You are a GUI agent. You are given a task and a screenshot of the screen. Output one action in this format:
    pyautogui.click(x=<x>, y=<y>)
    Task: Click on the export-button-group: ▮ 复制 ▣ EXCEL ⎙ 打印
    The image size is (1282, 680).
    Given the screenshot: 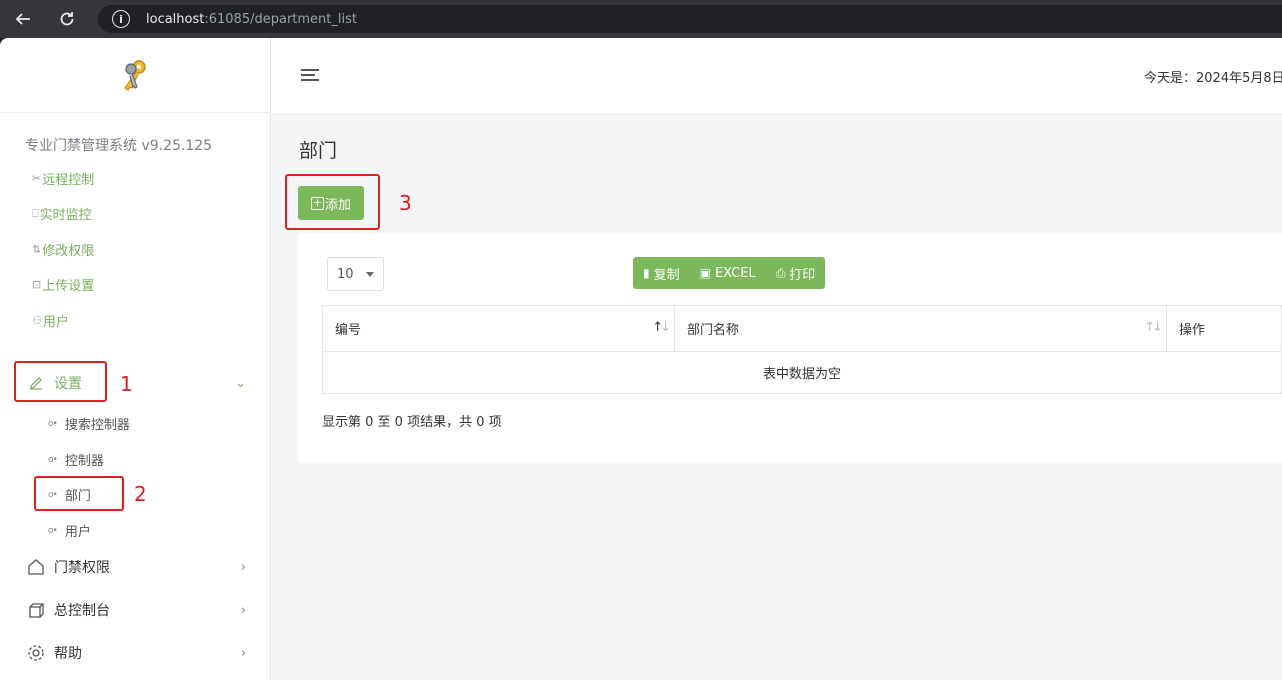 What is the action you would take?
    pyautogui.click(x=729, y=273)
    